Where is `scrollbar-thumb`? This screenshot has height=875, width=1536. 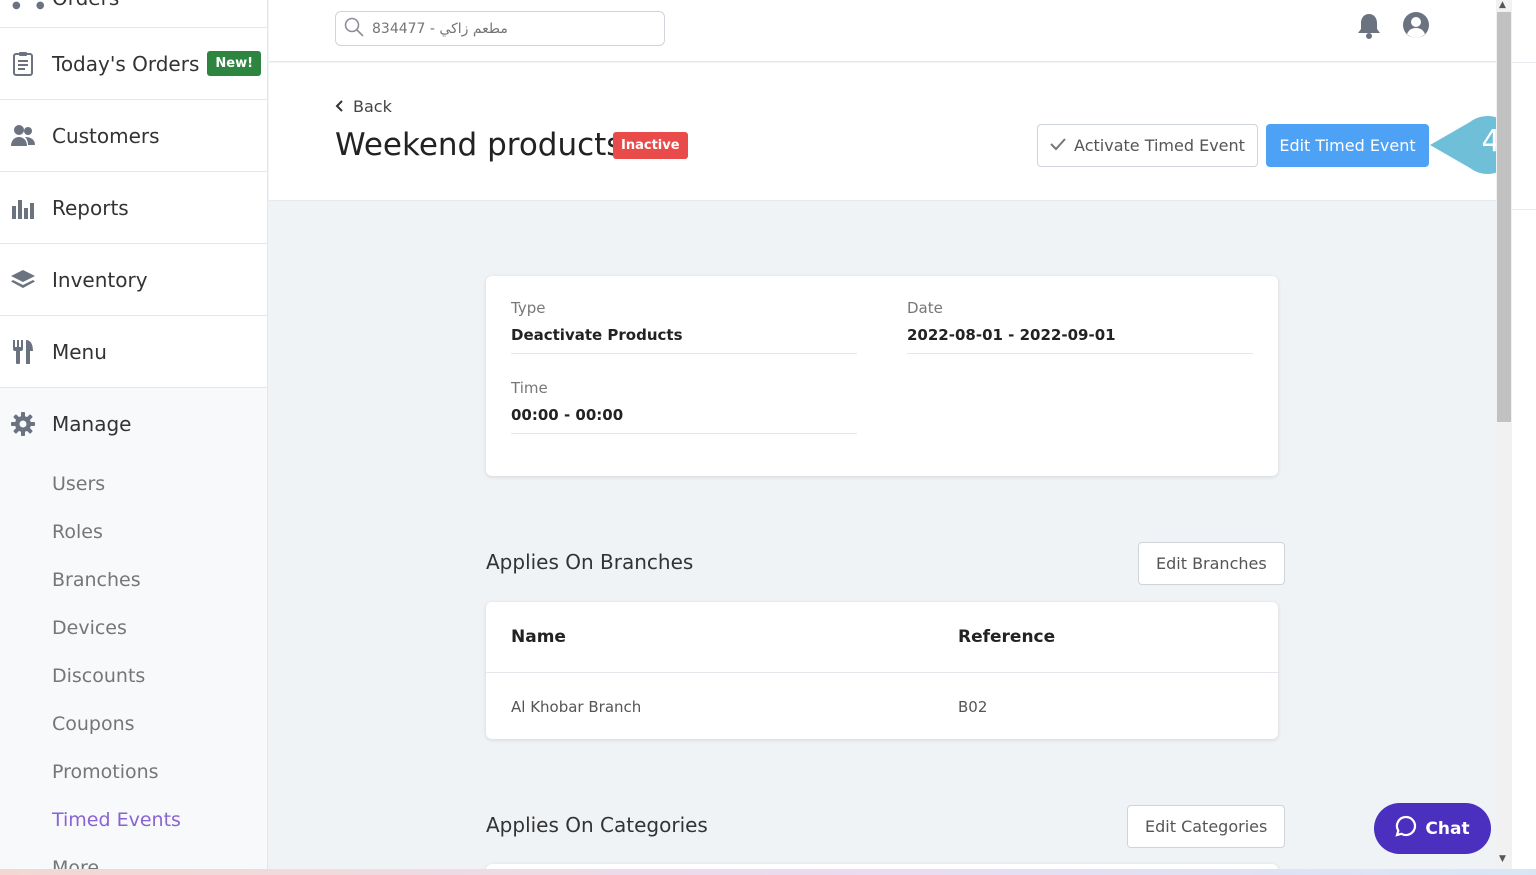
scrollbar-thumb is located at coordinates (1504, 217).